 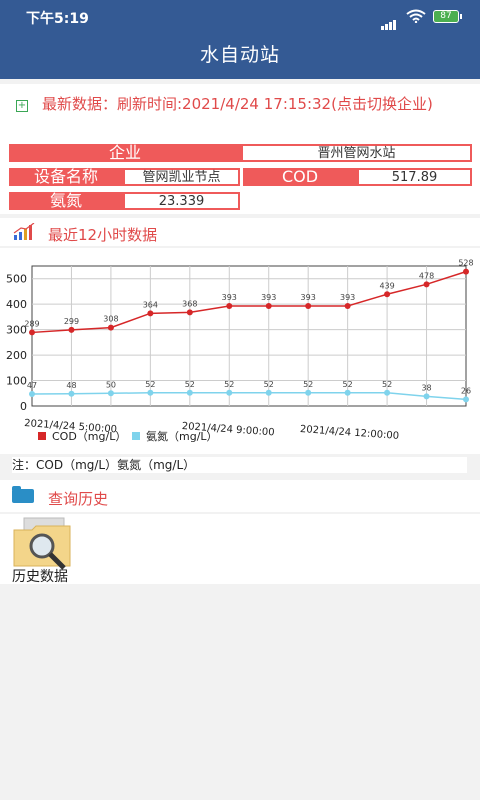 What do you see at coordinates (350, 433) in the screenshot?
I see `x-tick-label: 2021/4/24 12:00:00` at bounding box center [350, 433].